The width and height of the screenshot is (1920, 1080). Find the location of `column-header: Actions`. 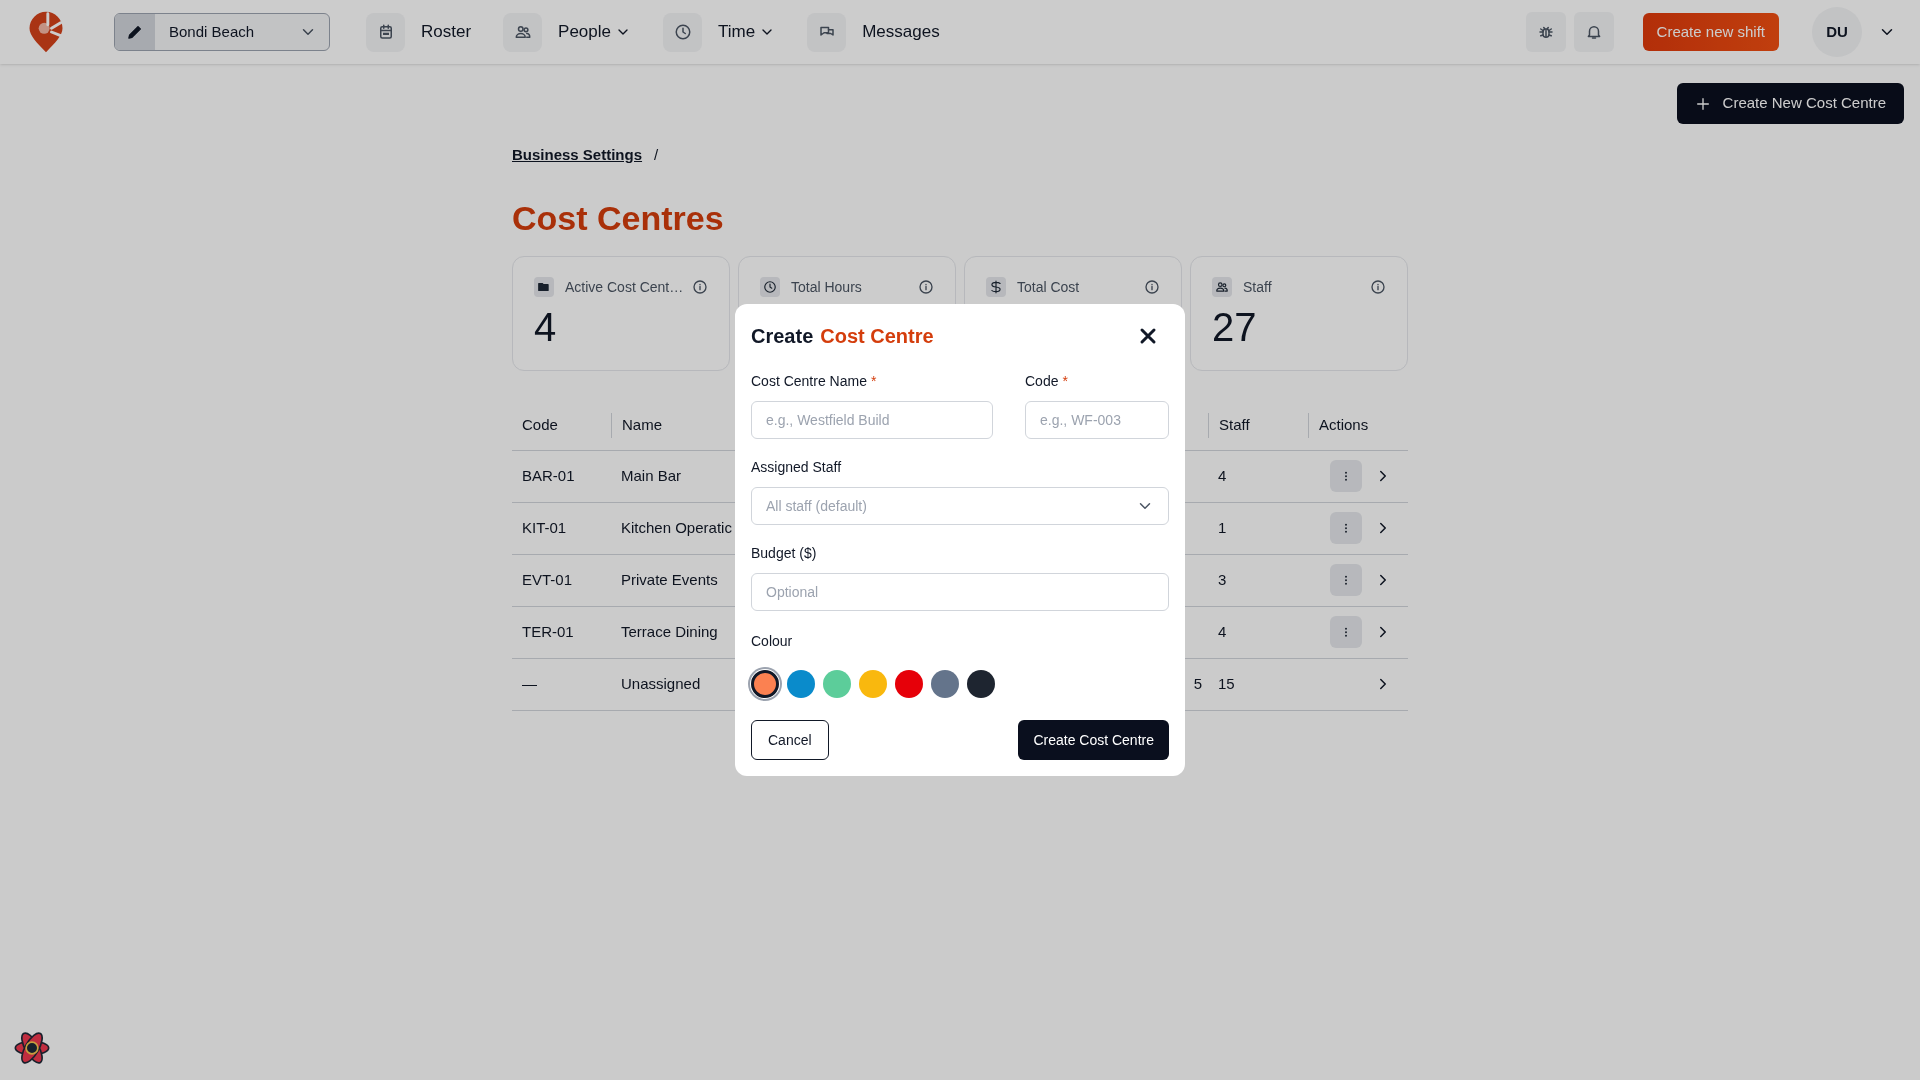

column-header: Actions is located at coordinates (1344, 424).